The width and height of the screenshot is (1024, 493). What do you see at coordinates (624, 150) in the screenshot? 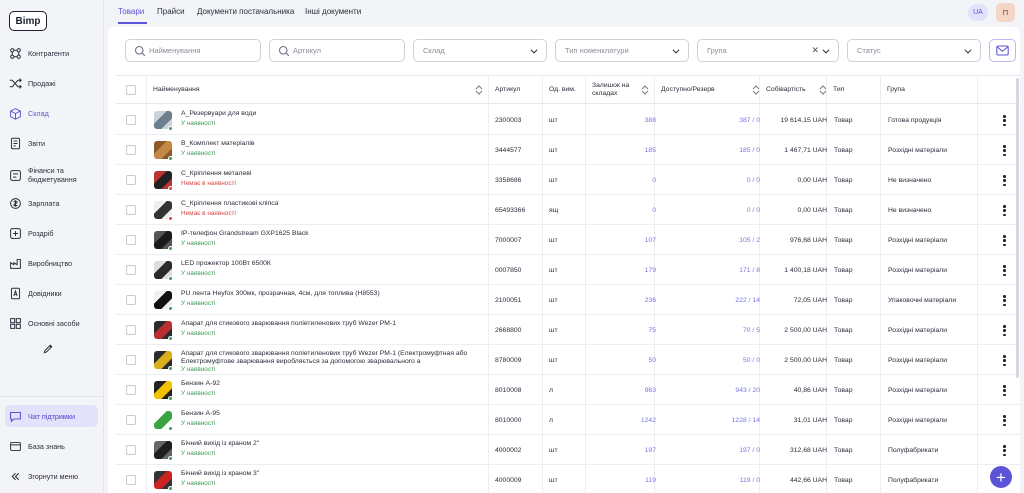
I see `stock-cell: 185` at bounding box center [624, 150].